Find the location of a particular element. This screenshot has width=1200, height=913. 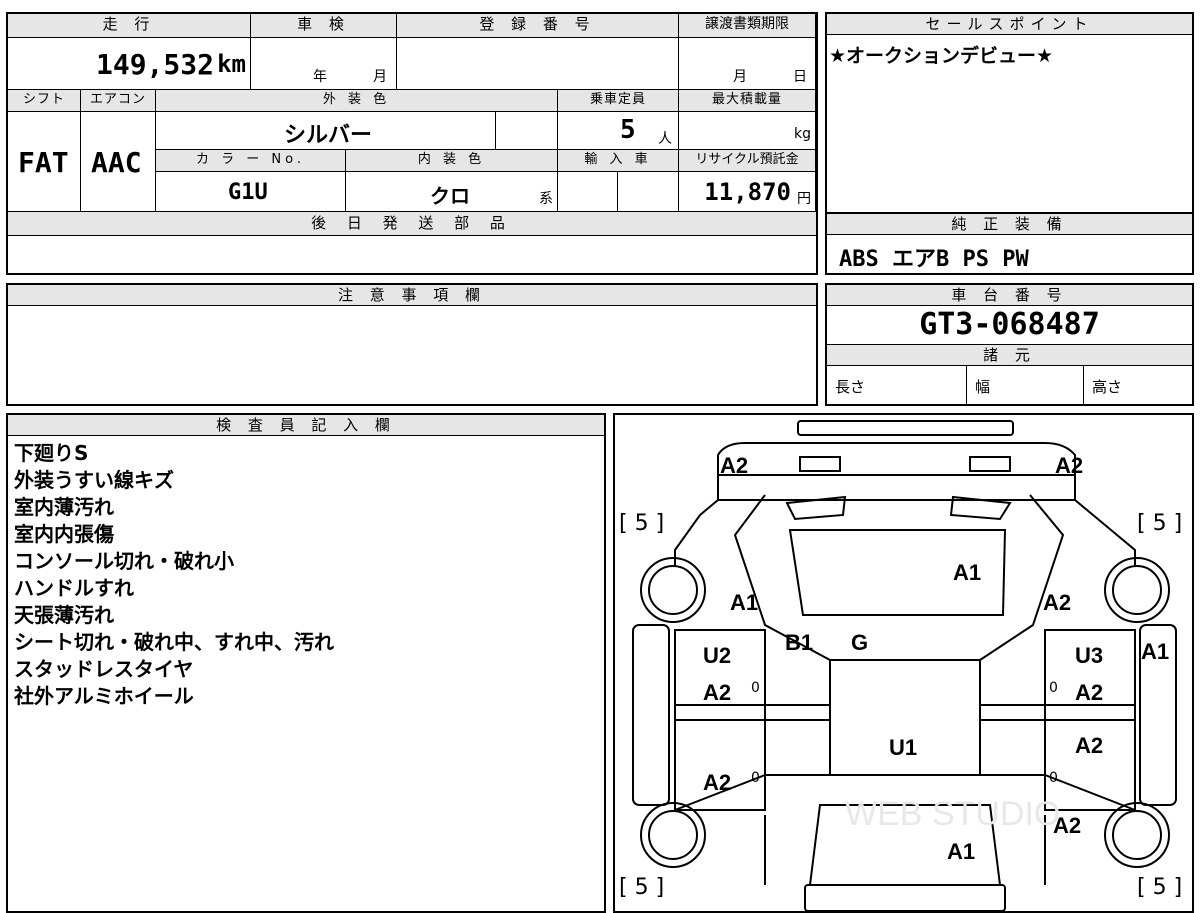

shaken-month-unit: 月 is located at coordinates (380, 77).